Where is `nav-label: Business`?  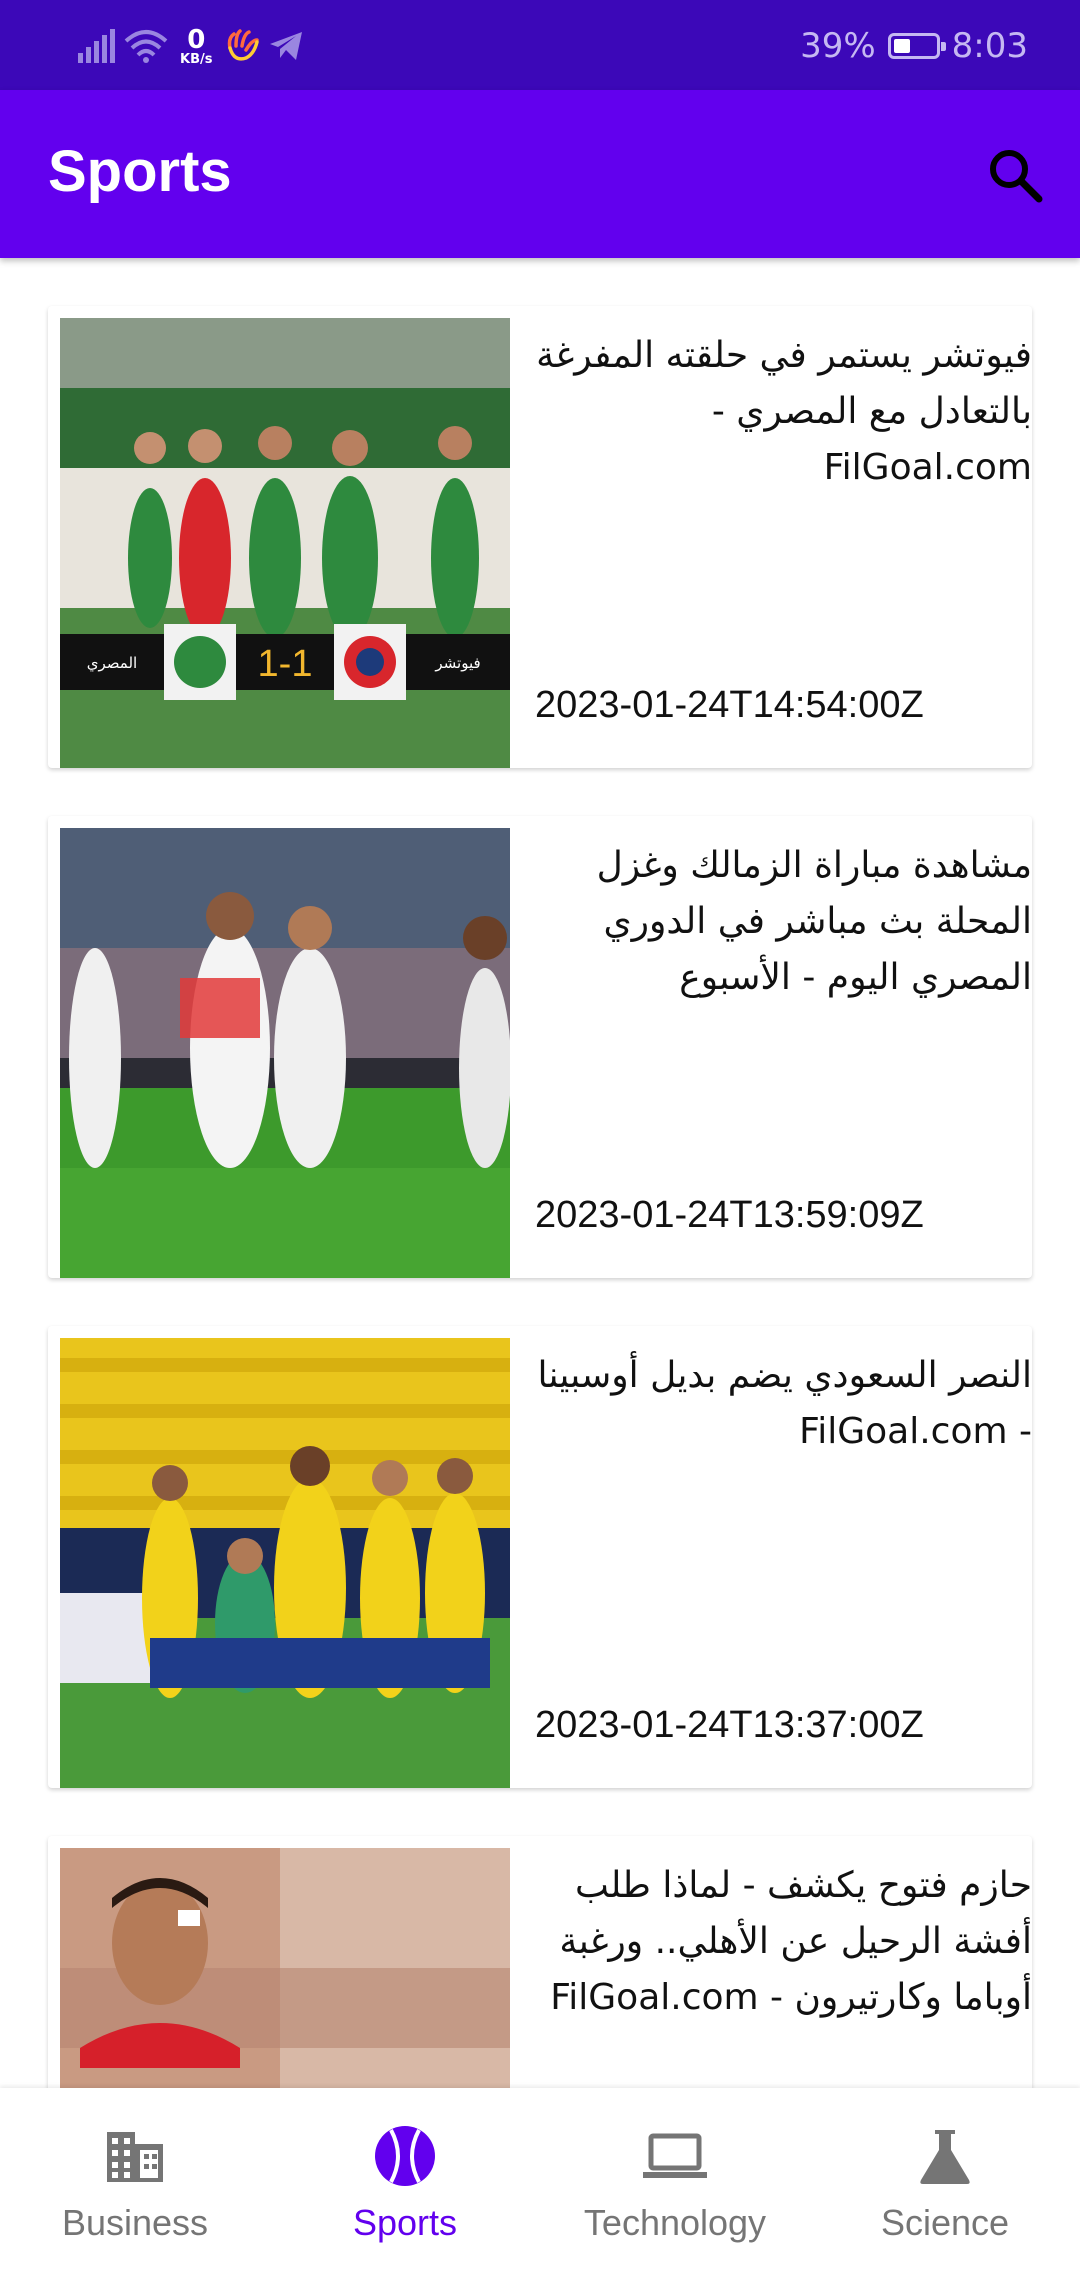 nav-label: Business is located at coordinates (135, 2222).